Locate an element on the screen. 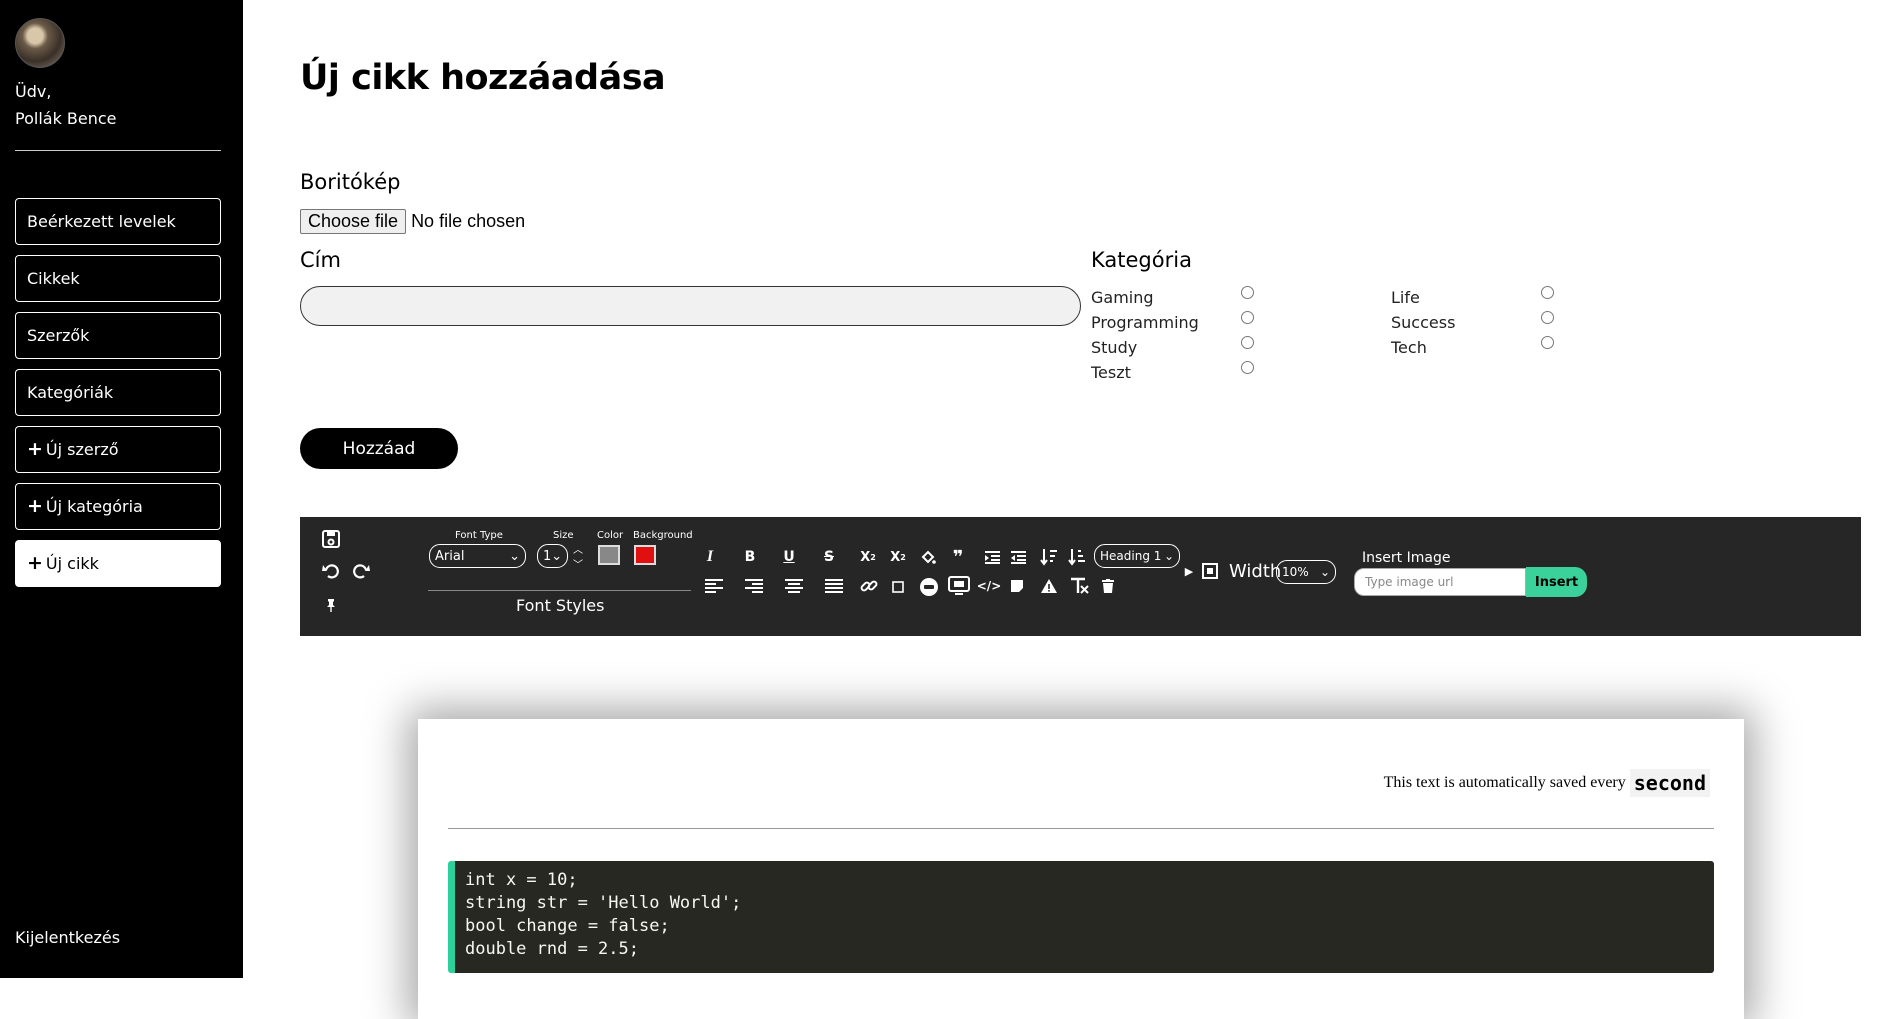  outdent-icon is located at coordinates (1018, 557).